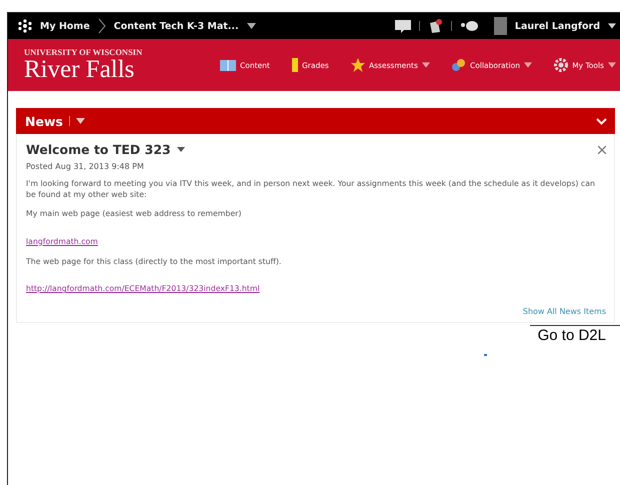  I want to click on university-name: UNIVERSITY OF WISCONSIN, so click(84, 51).